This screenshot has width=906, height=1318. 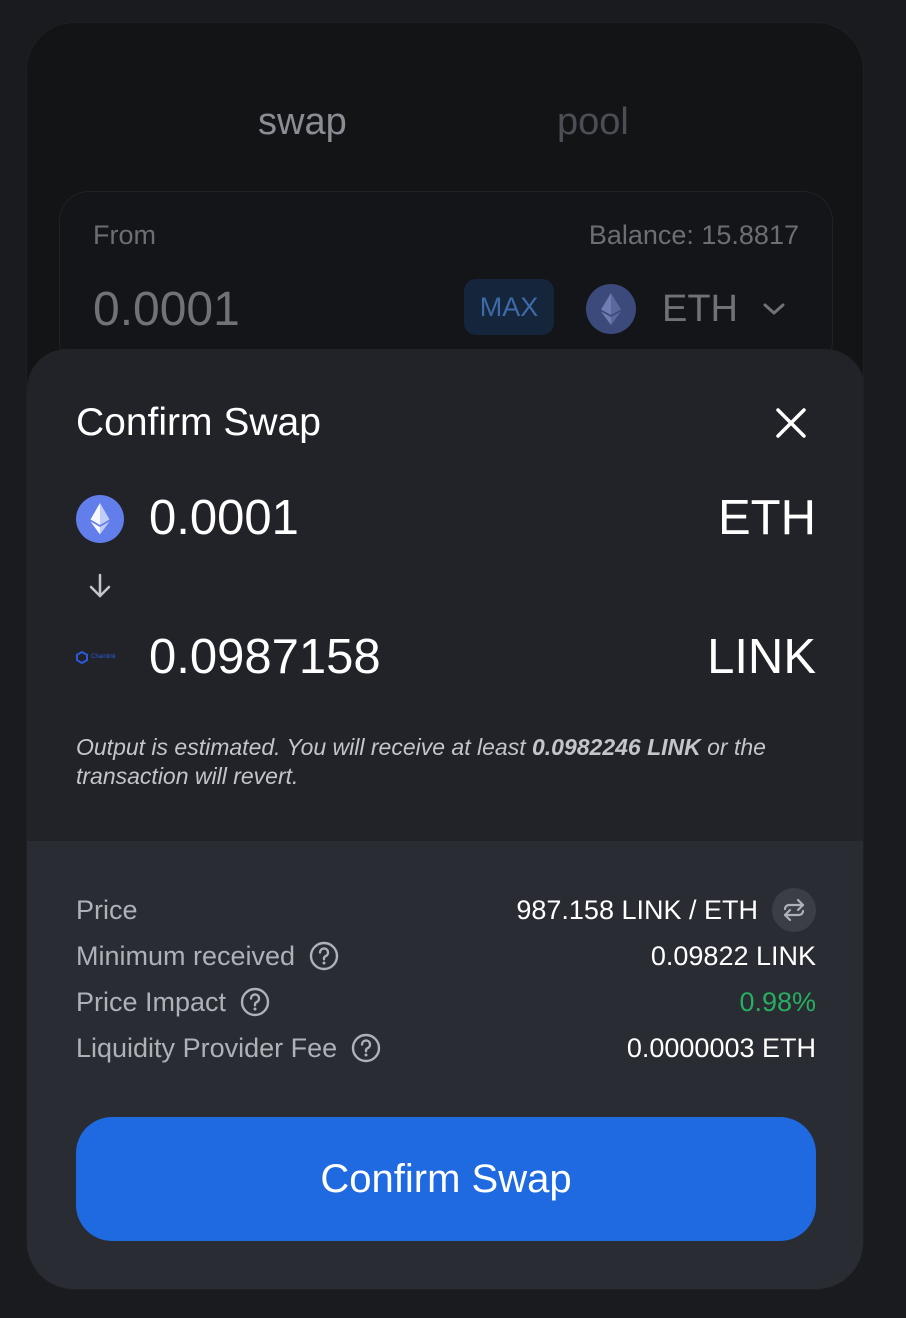 What do you see at coordinates (616, 747) in the screenshot?
I see `note-min-amount: 0.0982246 LINK` at bounding box center [616, 747].